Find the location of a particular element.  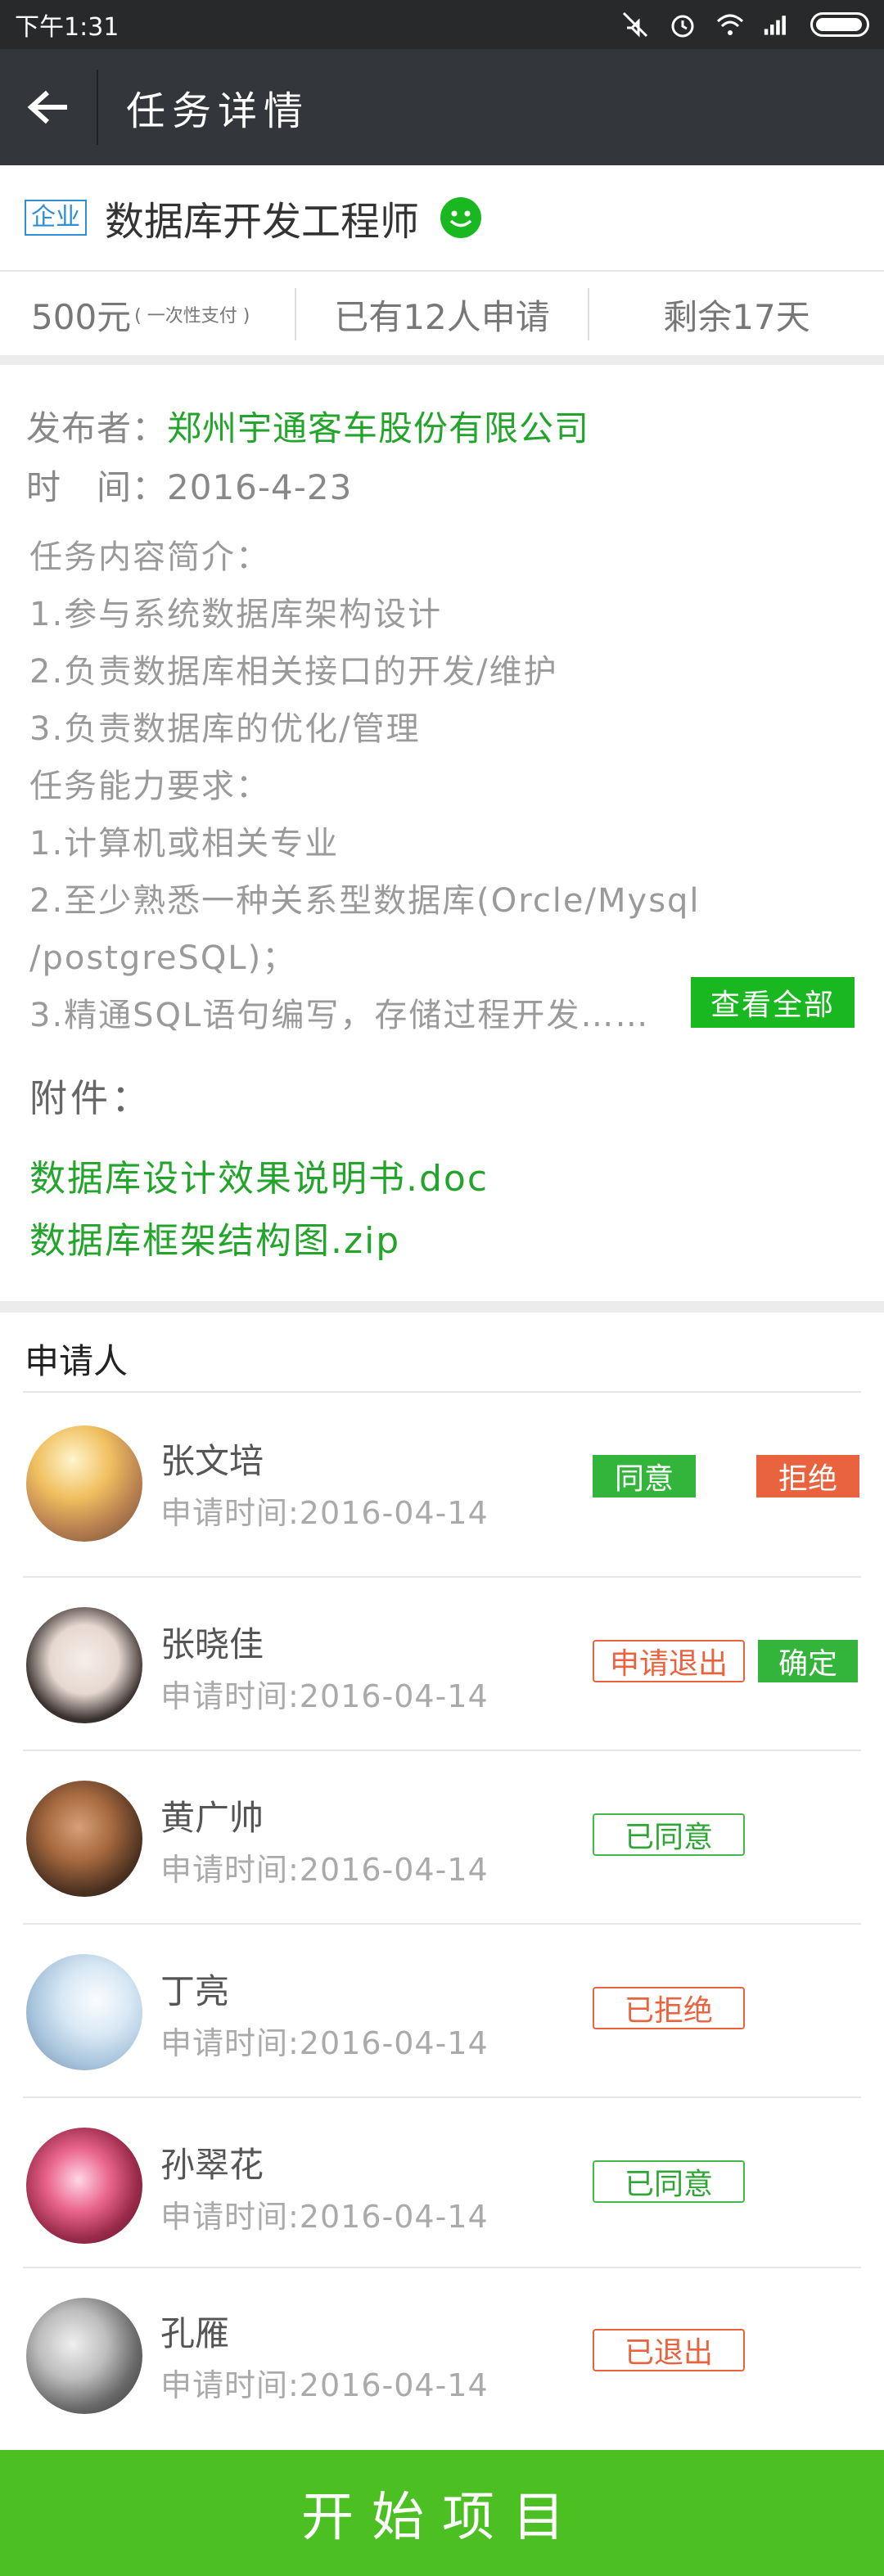

status-time: 下午1:31 is located at coordinates (68, 28).